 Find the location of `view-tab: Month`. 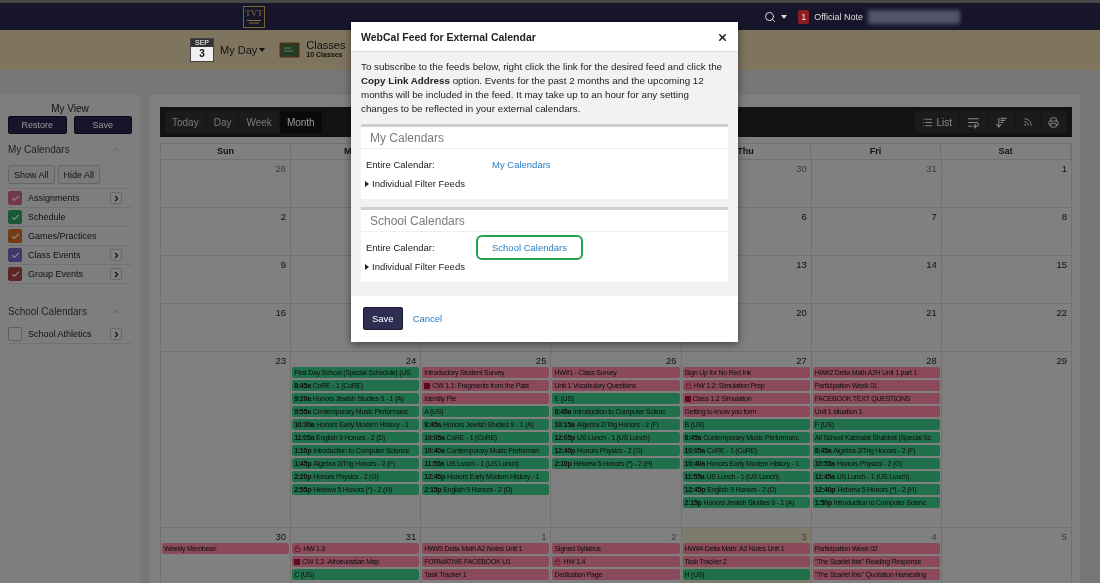

view-tab: Month is located at coordinates (301, 122).